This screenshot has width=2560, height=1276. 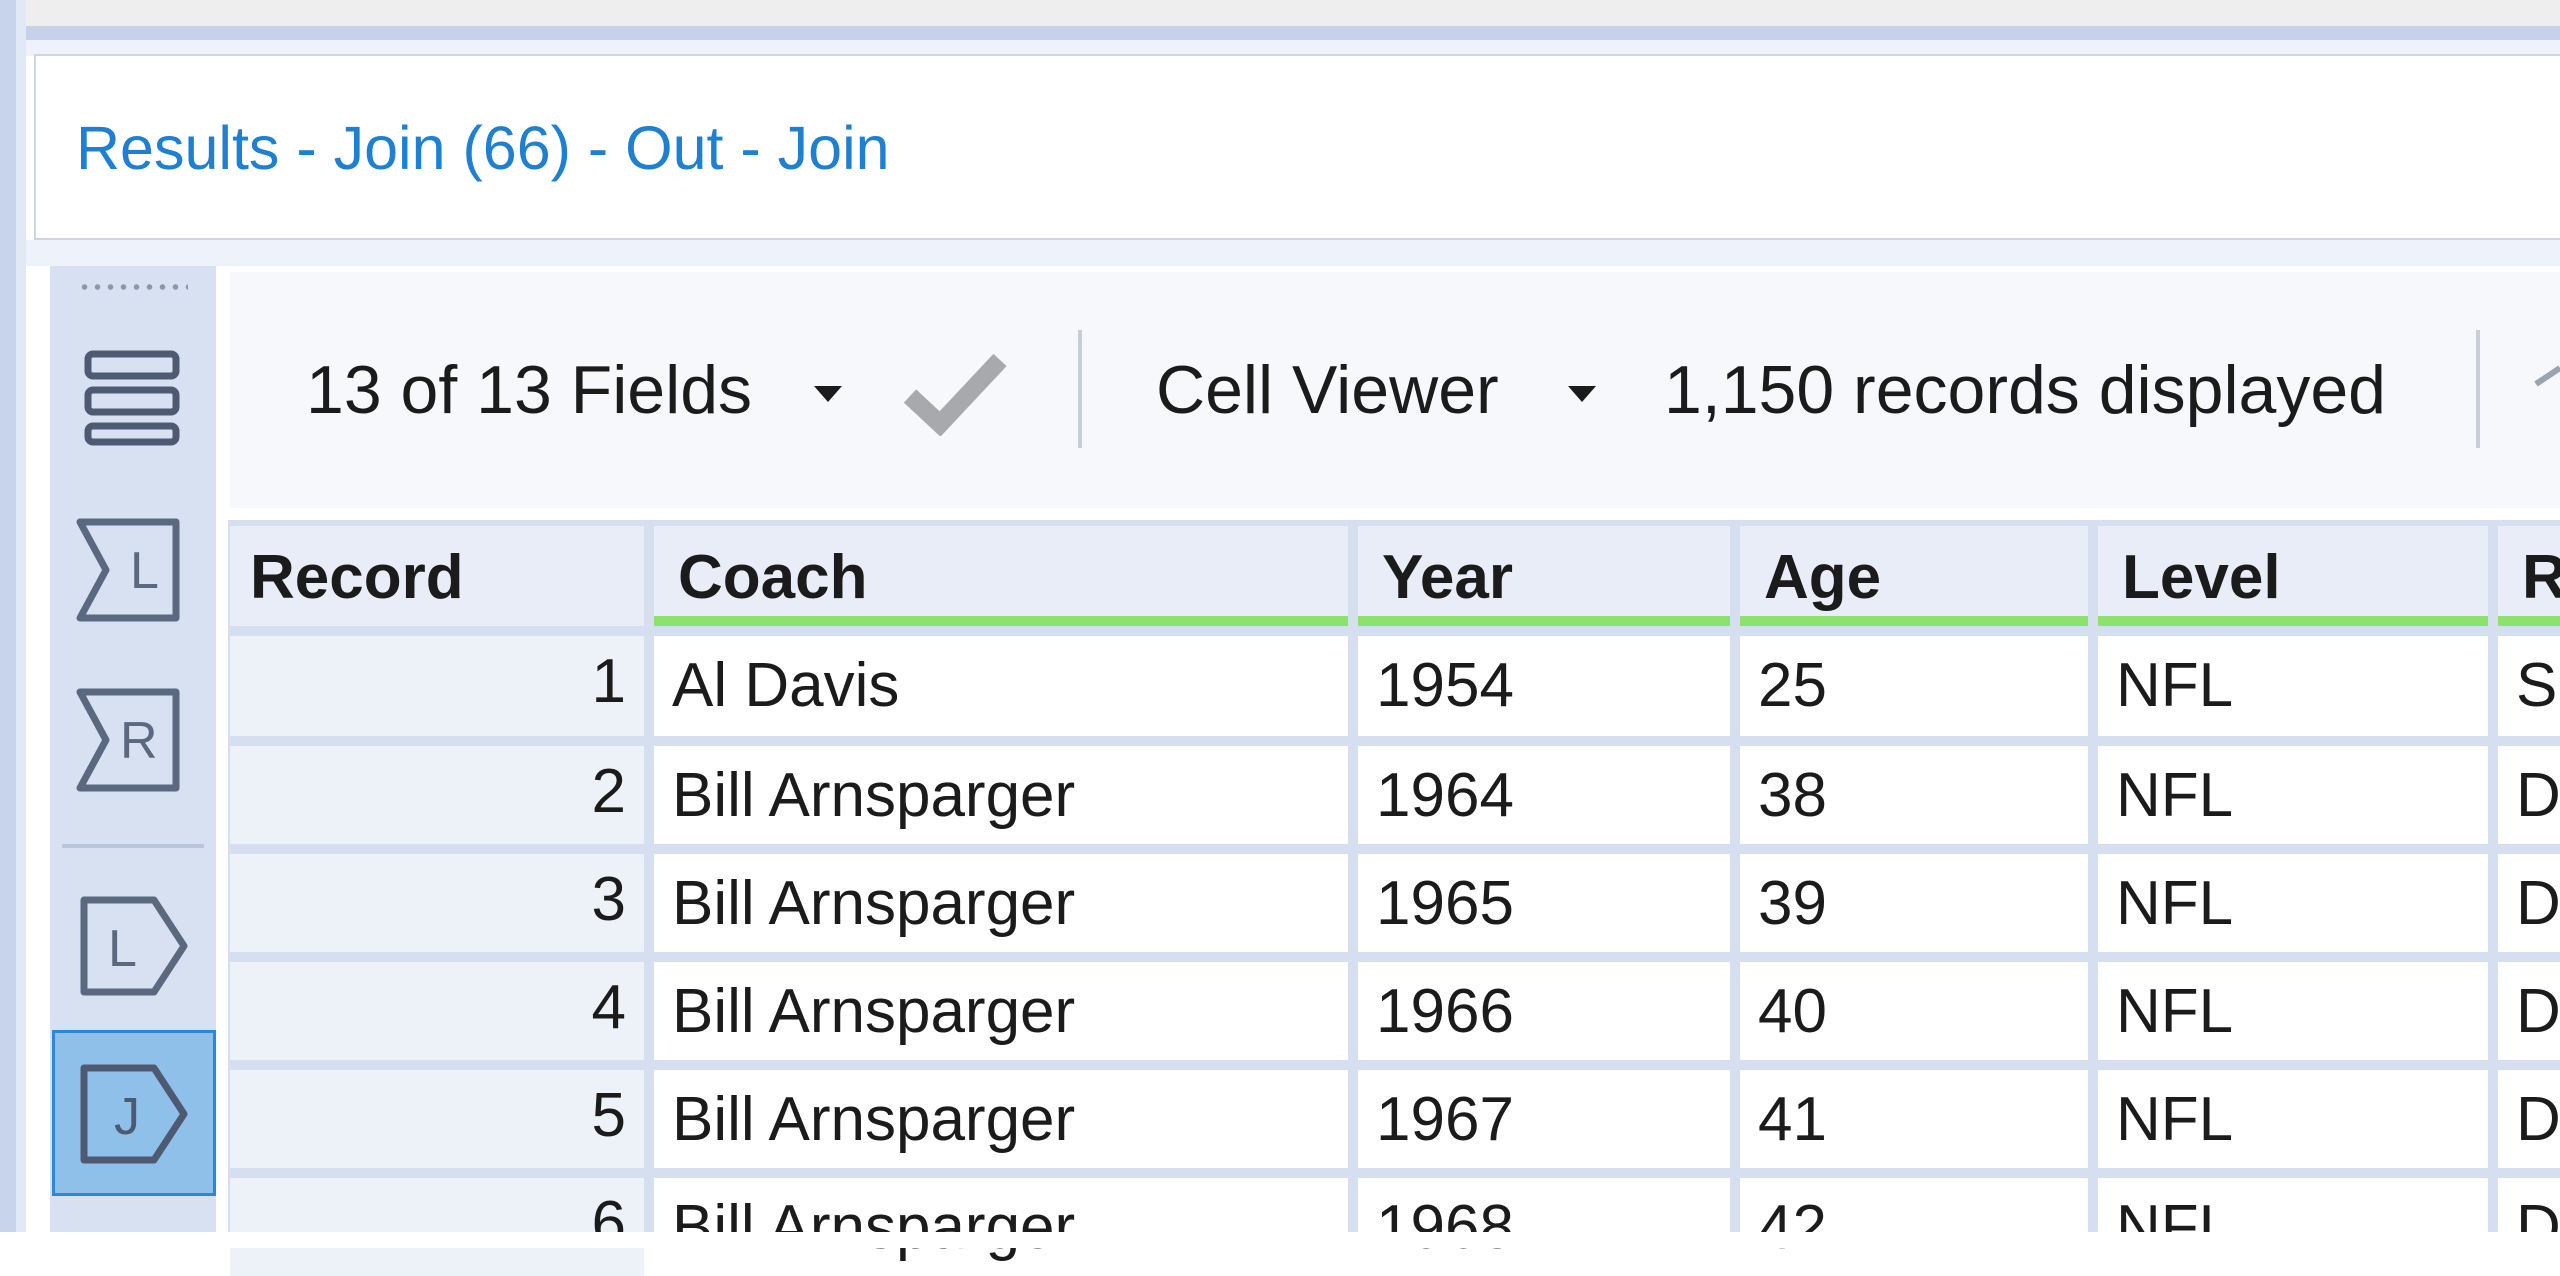 What do you see at coordinates (437, 1011) in the screenshot?
I see `record-number: 4` at bounding box center [437, 1011].